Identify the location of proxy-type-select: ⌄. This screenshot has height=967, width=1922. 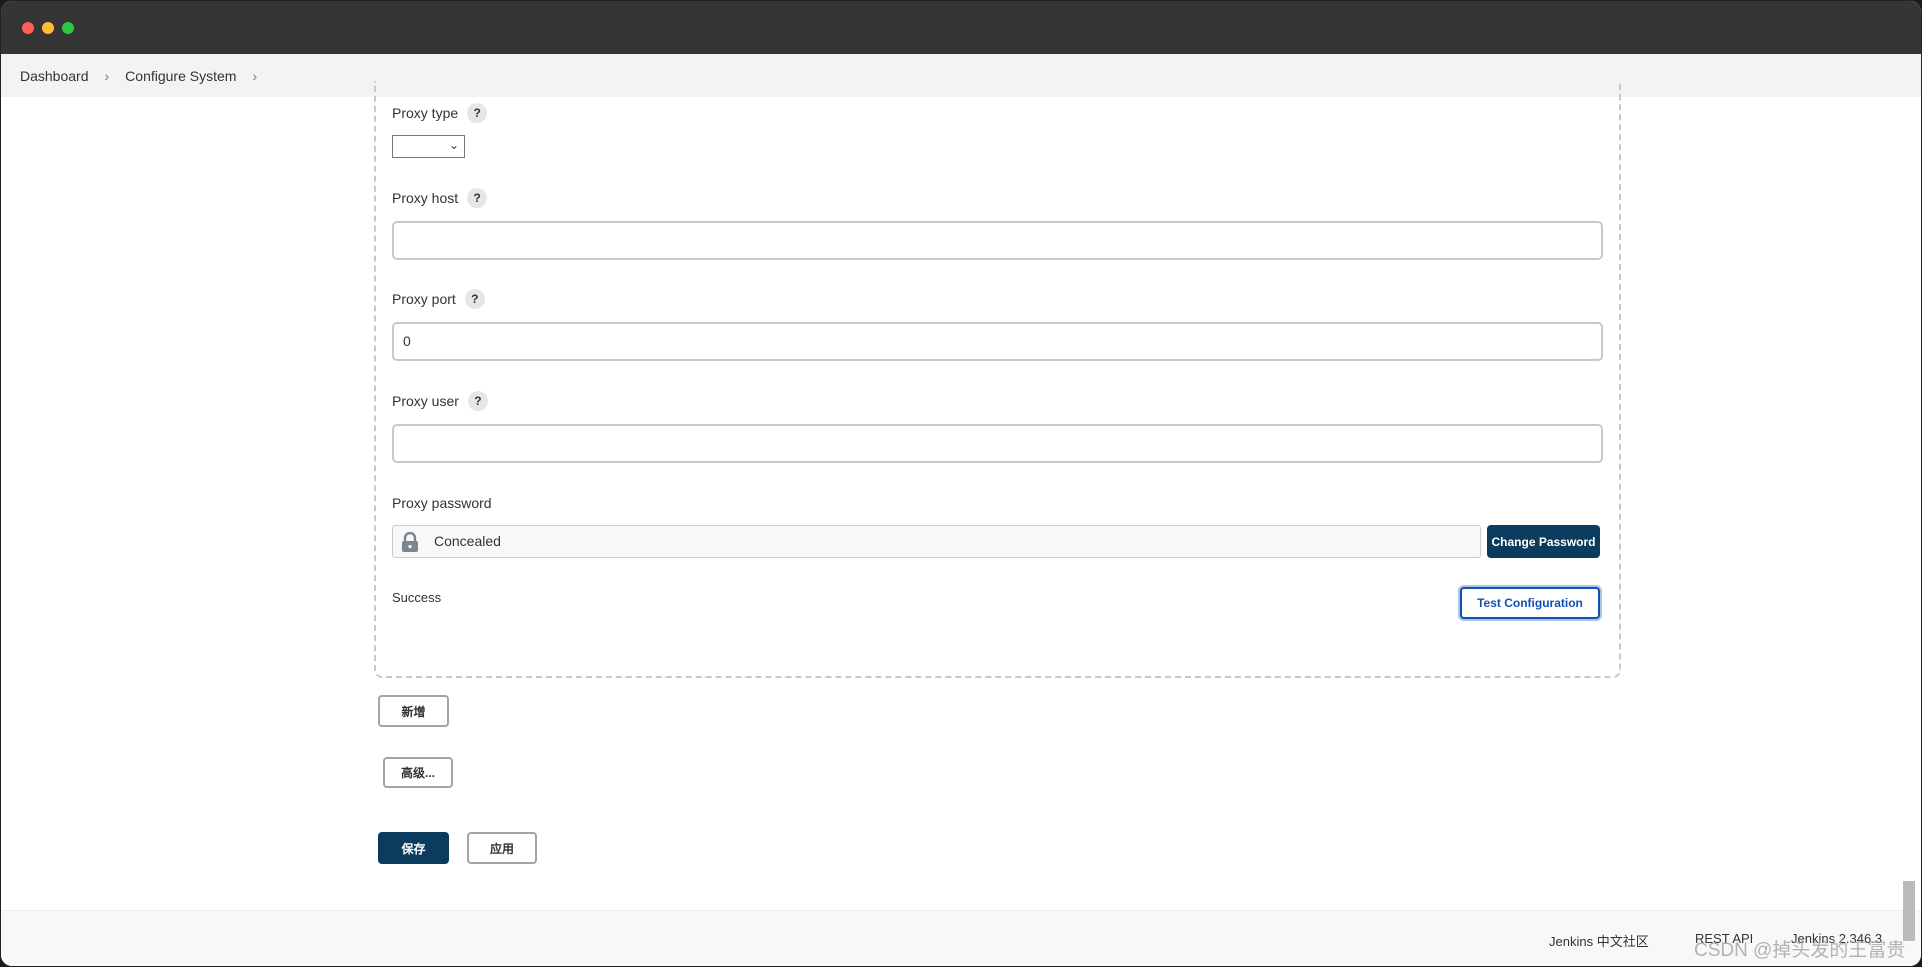
(428, 146).